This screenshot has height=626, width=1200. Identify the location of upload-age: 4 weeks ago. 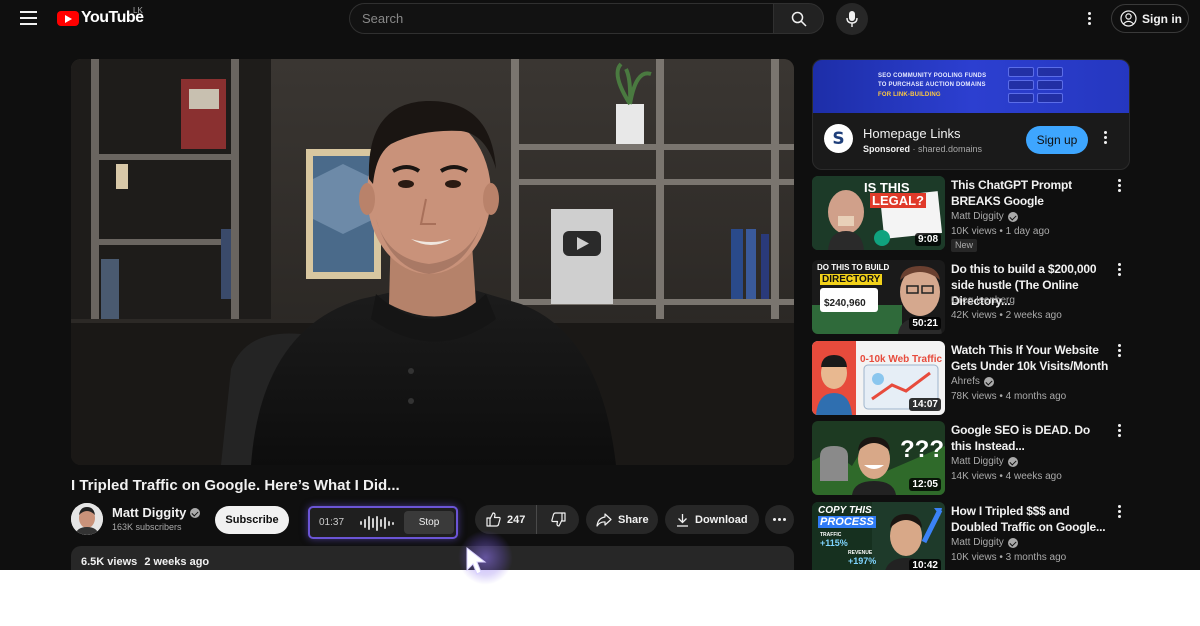
(1033, 476).